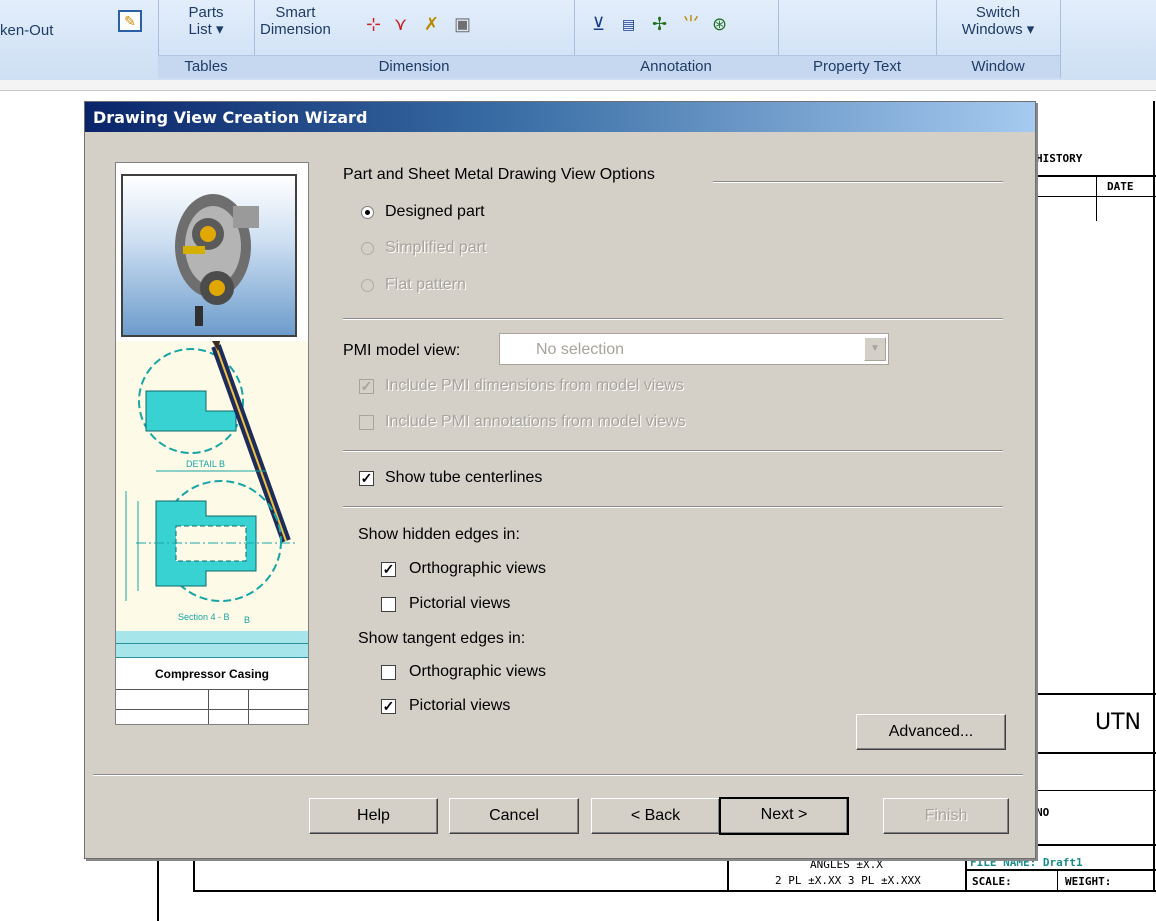 Image resolution: width=1156 pixels, height=921 pixels. I want to click on linear-tolerance-text: 2 PL ±X.XX 3 PL ±X.XXX, so click(848, 880).